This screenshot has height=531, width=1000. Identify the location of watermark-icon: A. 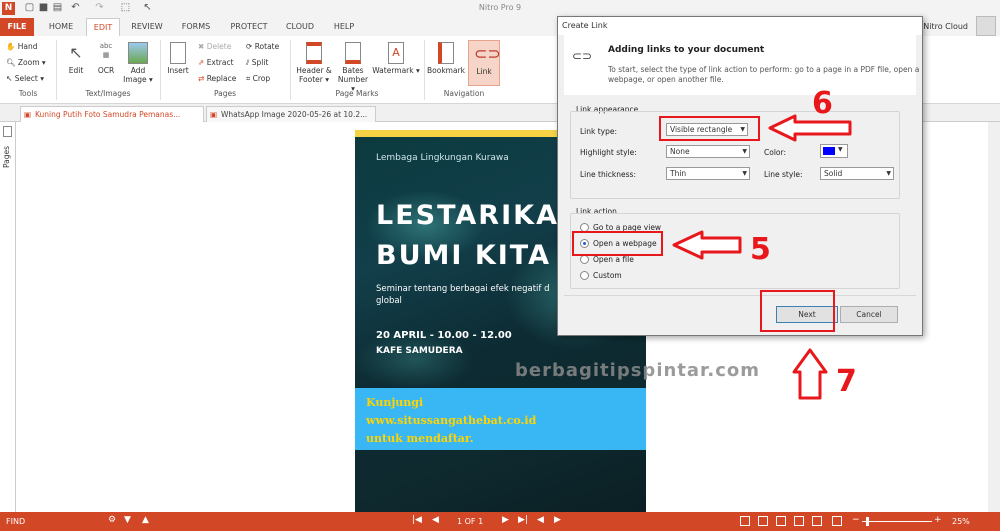
(396, 53).